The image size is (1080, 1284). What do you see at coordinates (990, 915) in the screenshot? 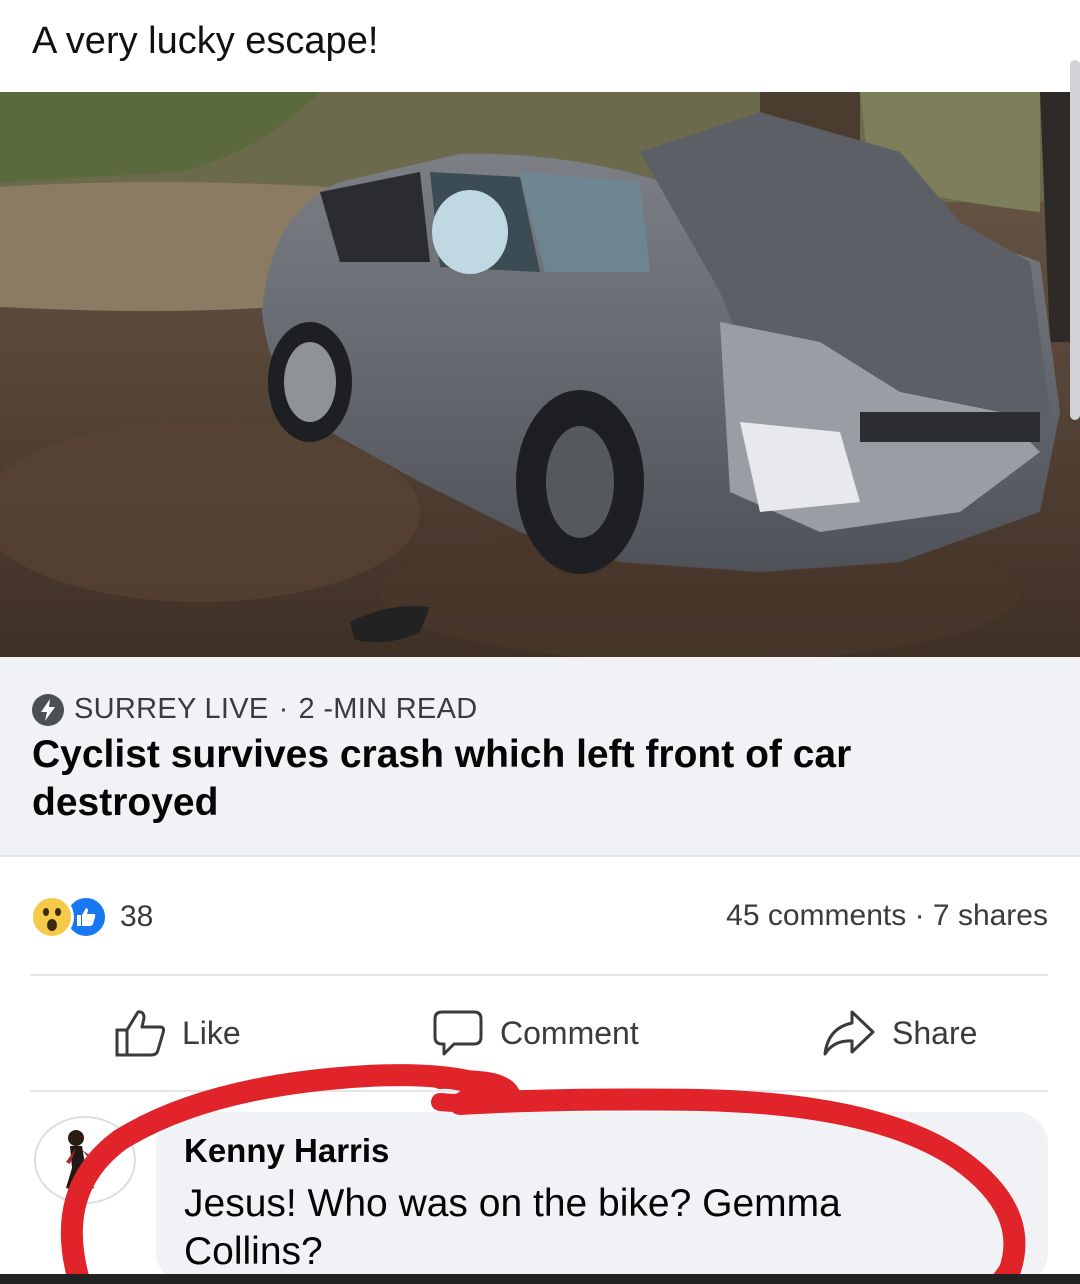
I see `shares-count: 7 shares` at bounding box center [990, 915].